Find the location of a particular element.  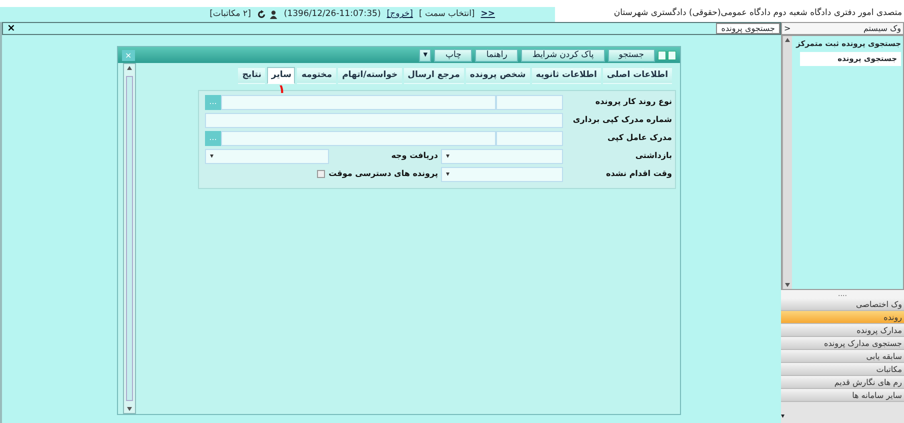

menu-item: سابقه یابی is located at coordinates (842, 356).